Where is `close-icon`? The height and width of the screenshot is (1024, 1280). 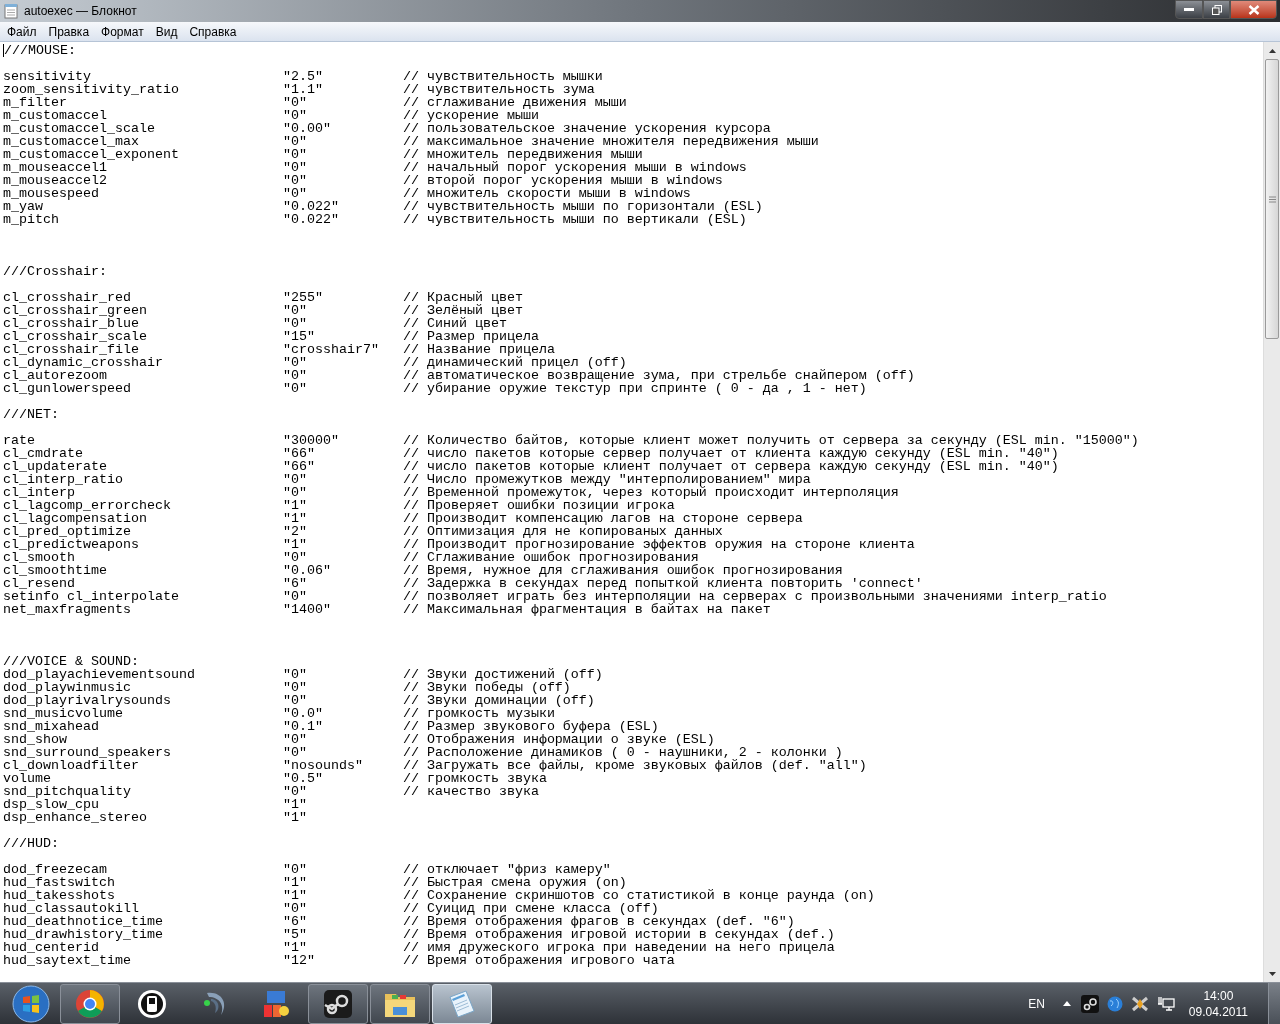
close-icon is located at coordinates (1253, 9).